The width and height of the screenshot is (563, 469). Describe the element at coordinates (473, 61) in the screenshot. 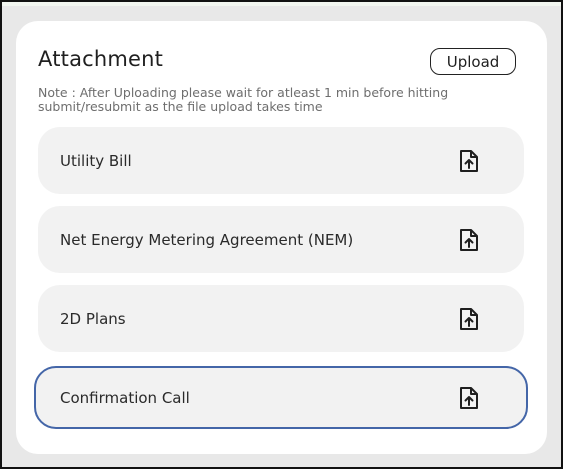

I see `upload-button: Upload` at that location.